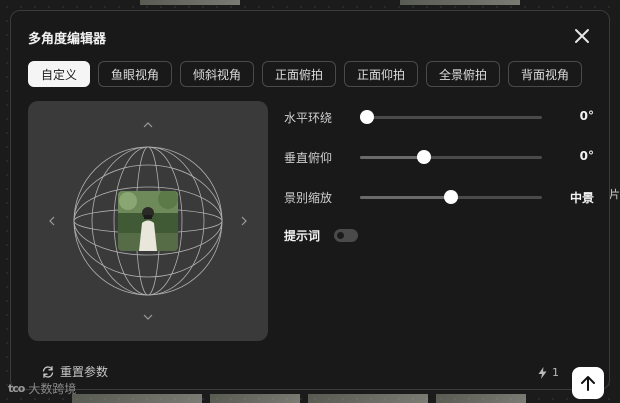 The height and width of the screenshot is (403, 620). I want to click on shot-zoom-label: 景别缩放, so click(308, 198).